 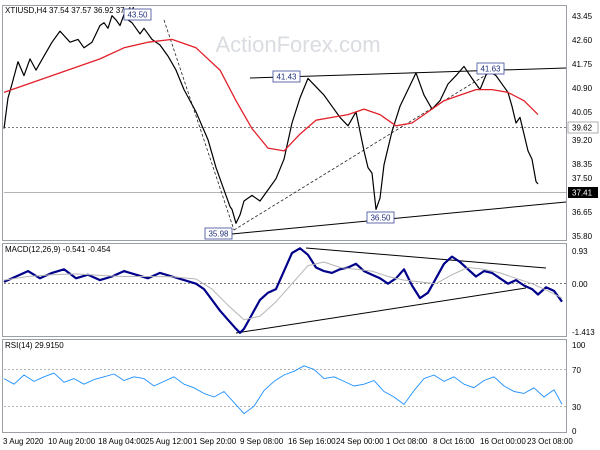 What do you see at coordinates (169, 441) in the screenshot?
I see `x-tick-label: 25 Aug 12:00` at bounding box center [169, 441].